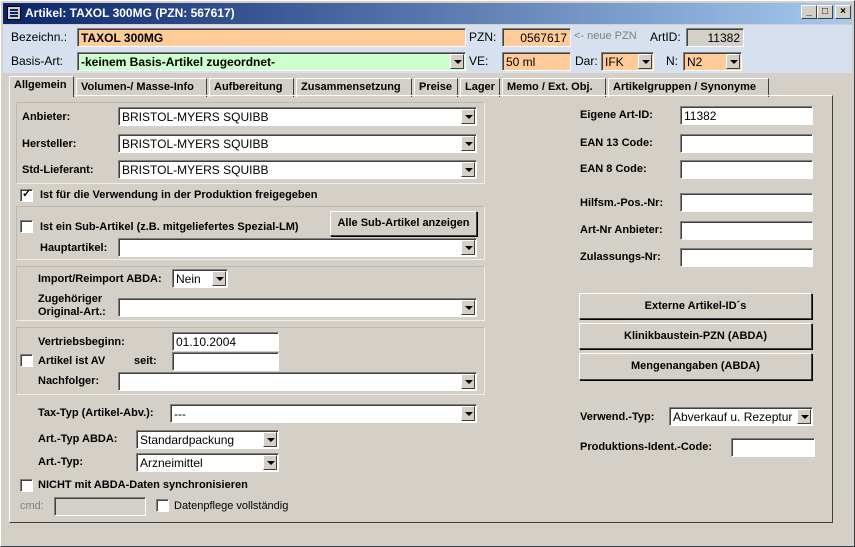 The width and height of the screenshot is (855, 547). I want to click on ean8-label: EAN 8 Code:, so click(613, 169).